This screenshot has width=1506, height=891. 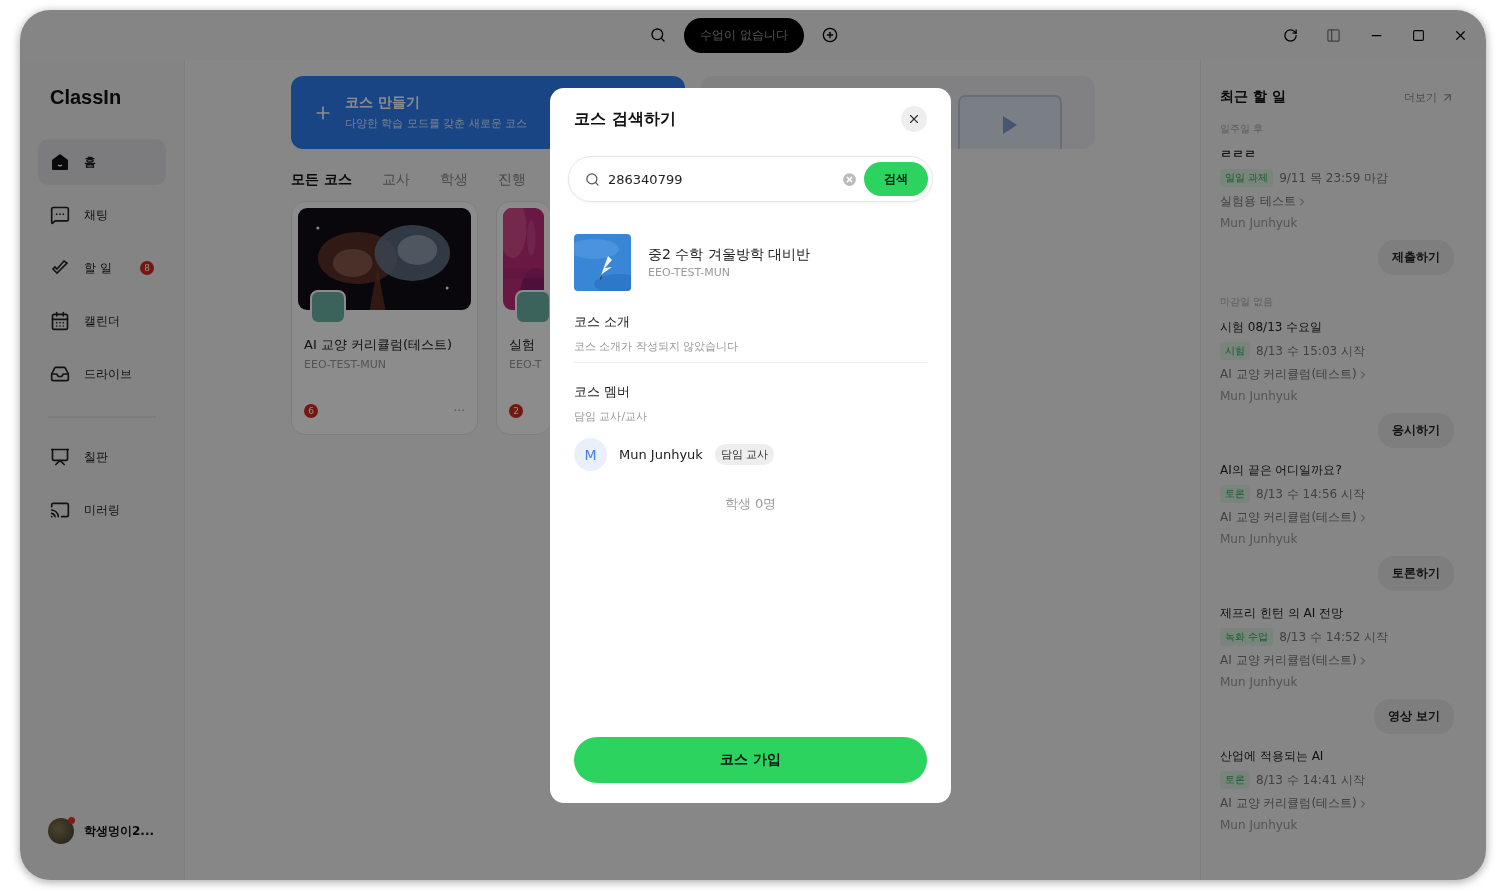 What do you see at coordinates (657, 346) in the screenshot?
I see `intro-text: 코스 소개가 작성되지 않았습니다` at bounding box center [657, 346].